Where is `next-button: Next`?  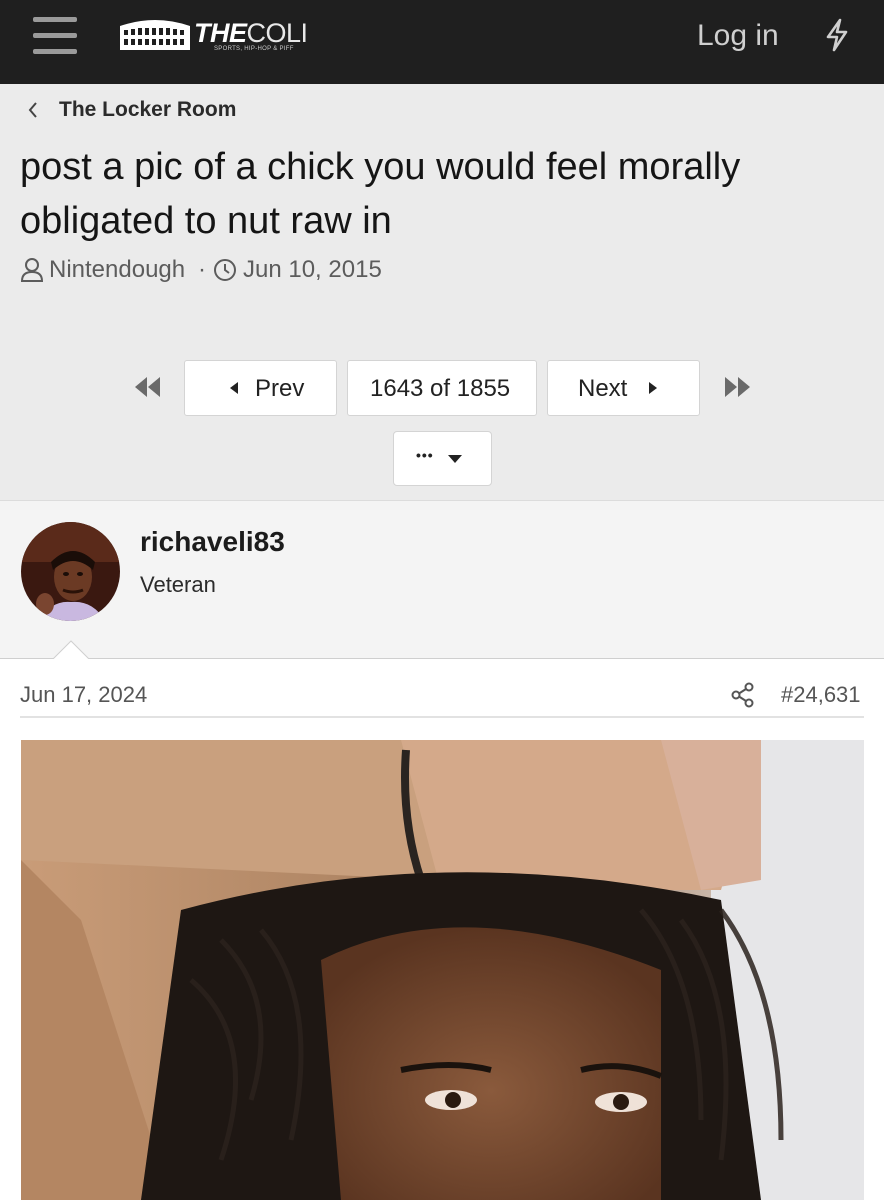
next-button: Next is located at coordinates (623, 388).